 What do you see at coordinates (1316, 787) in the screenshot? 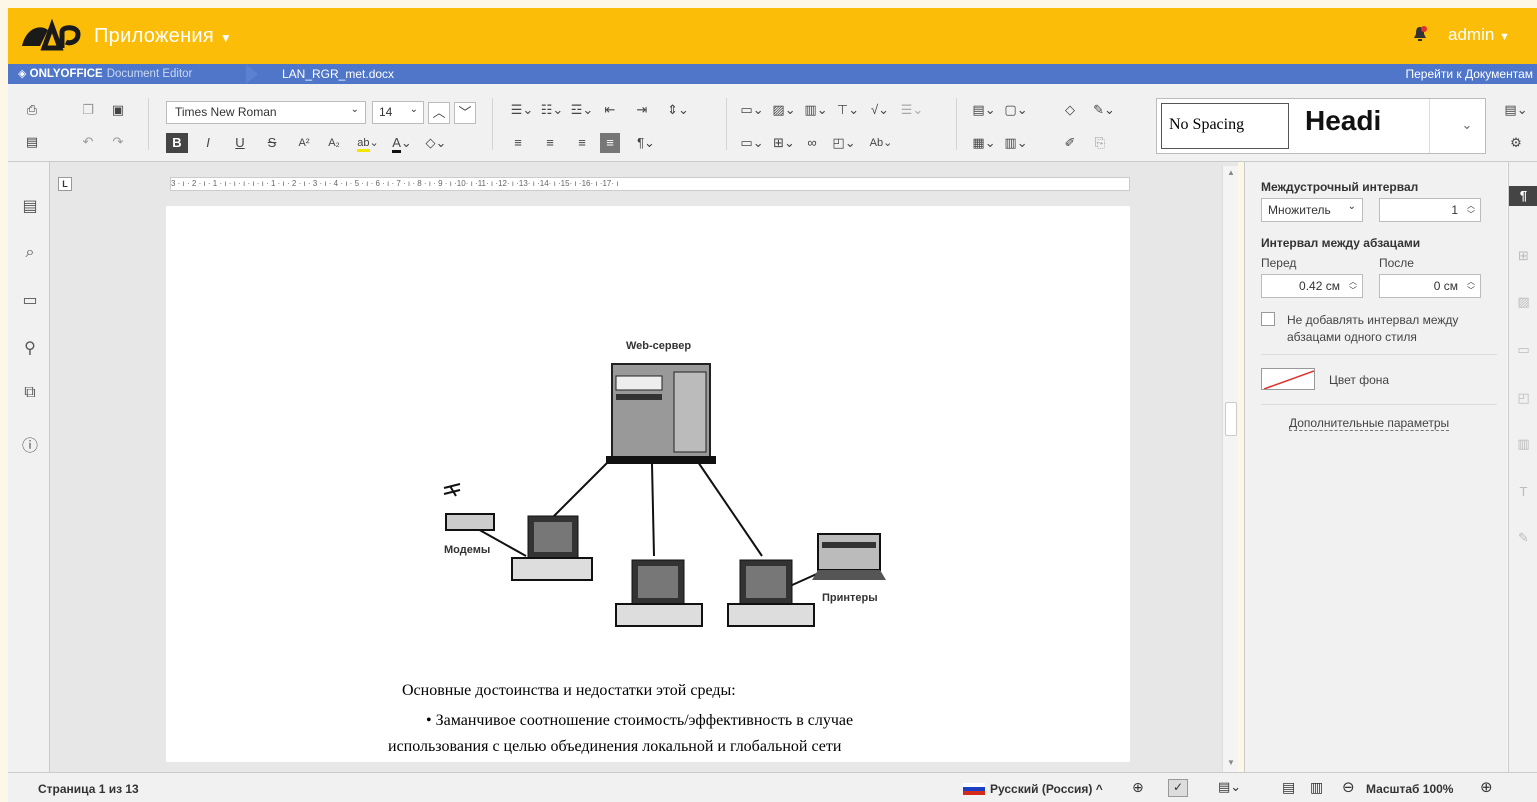
I see `fit-width-icon: ▥` at bounding box center [1316, 787].